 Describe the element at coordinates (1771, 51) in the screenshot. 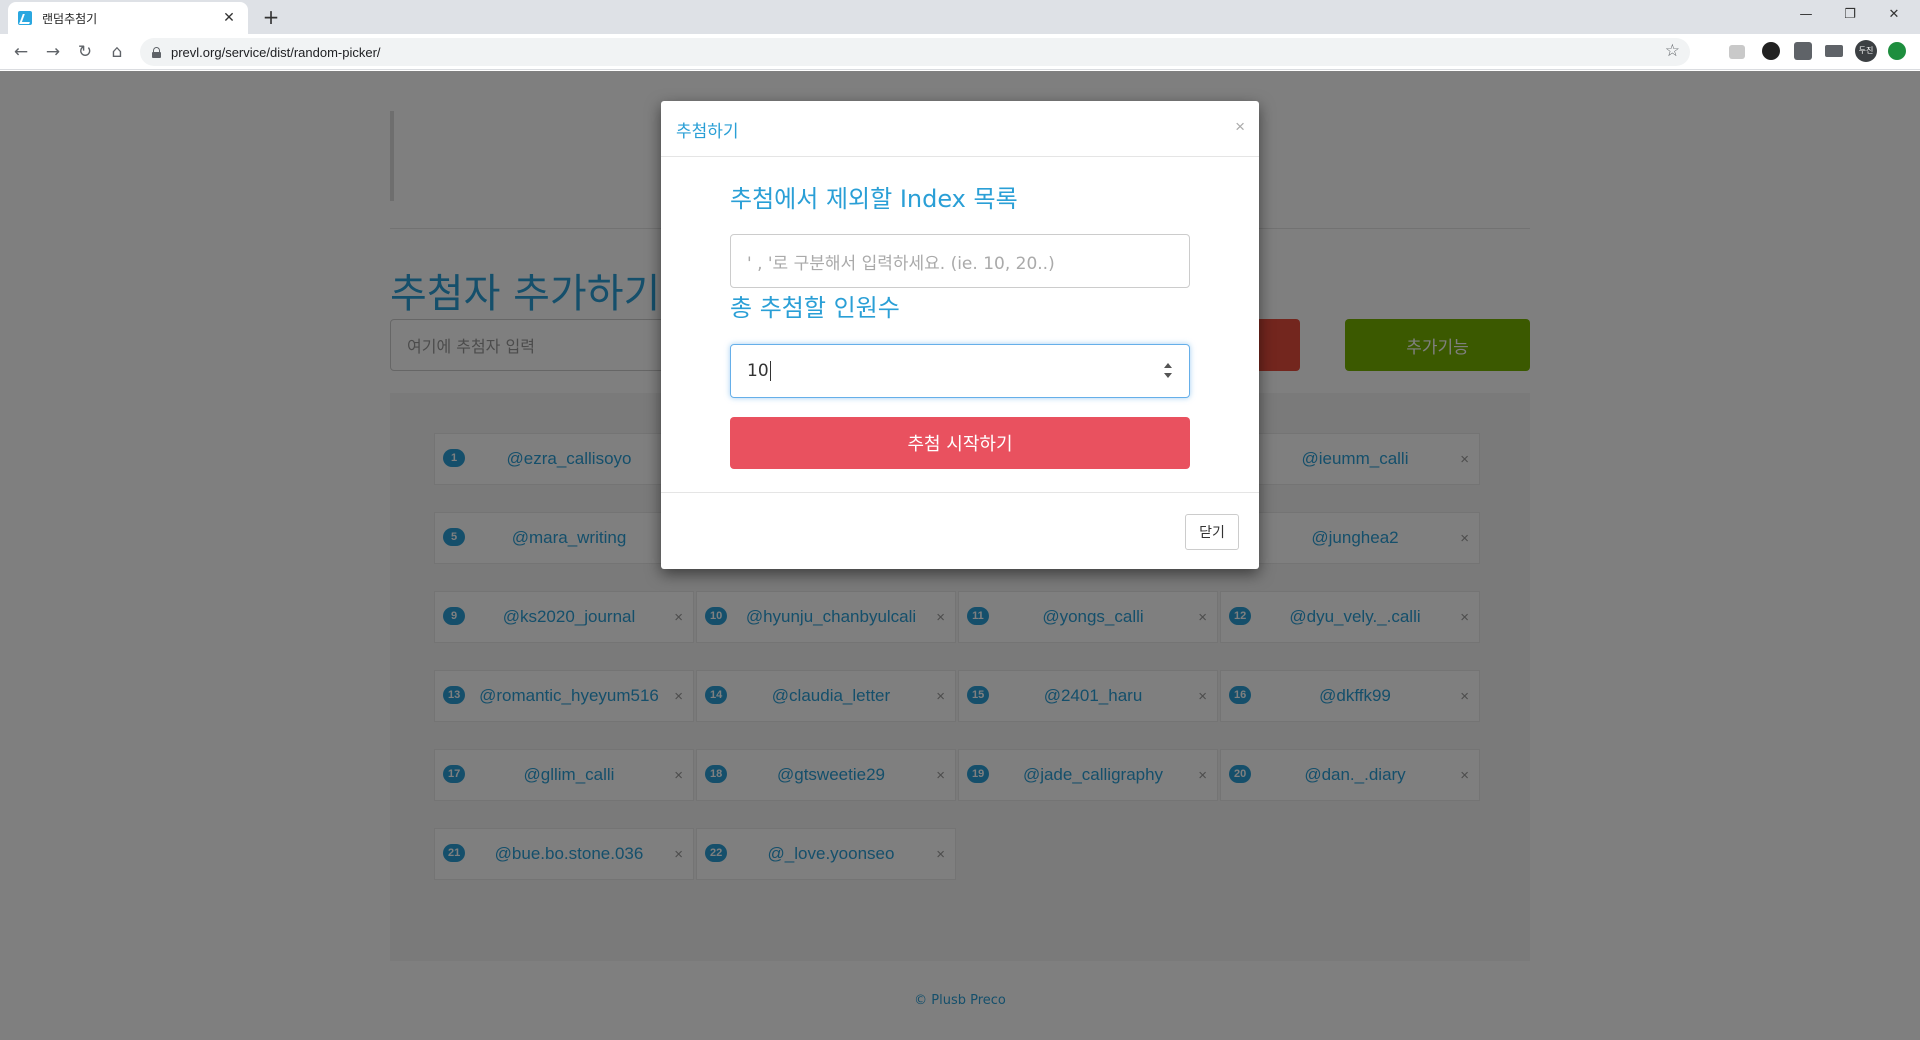

I see `shield-extension-icon` at that location.